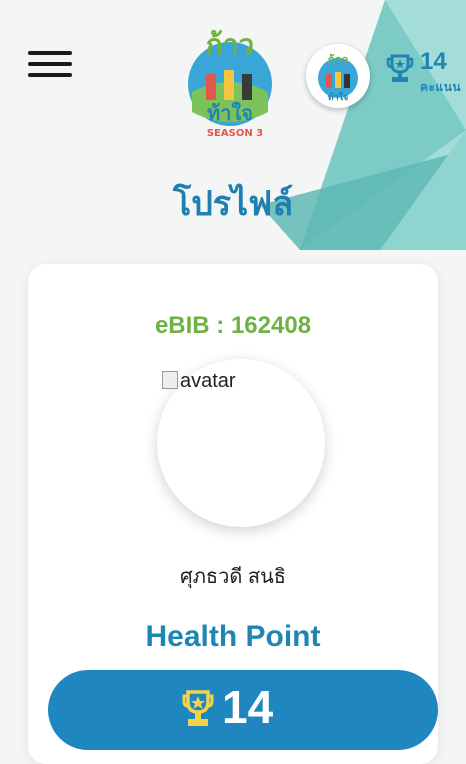 The image size is (466, 764). I want to click on score-value: 14, so click(433, 61).